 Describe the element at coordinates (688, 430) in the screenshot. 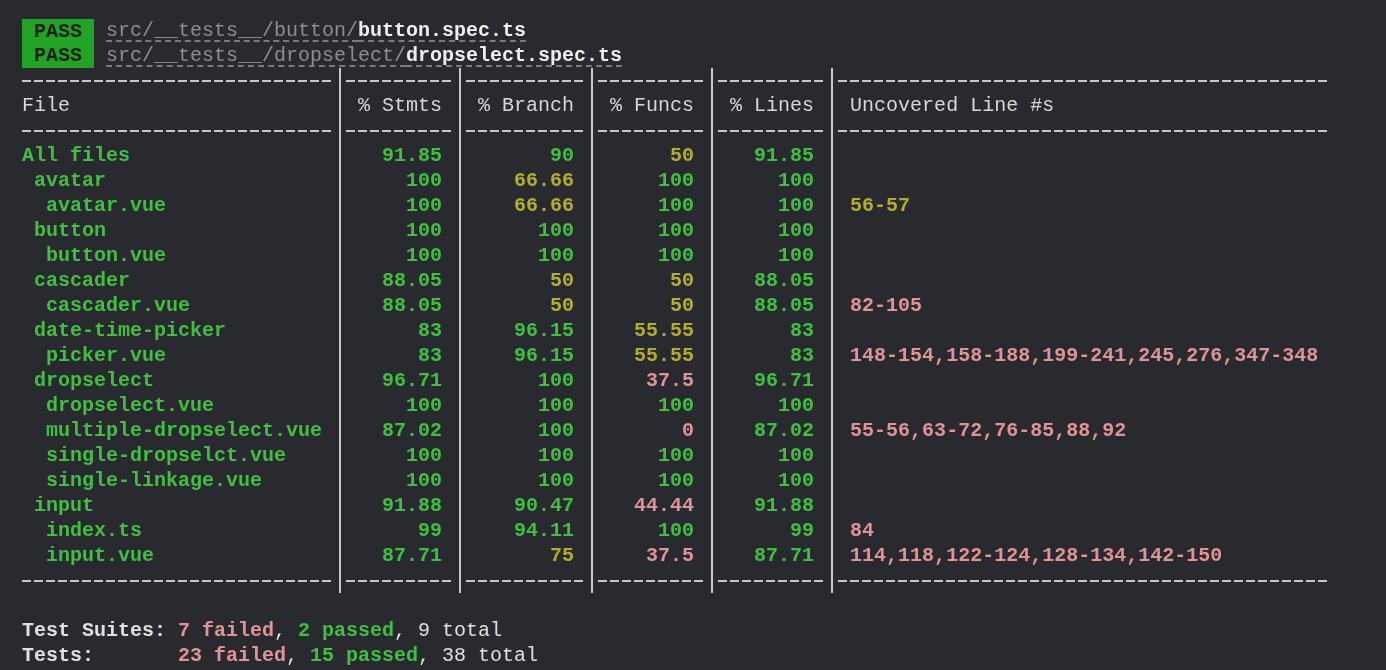

I see `coverage-value: 0` at that location.